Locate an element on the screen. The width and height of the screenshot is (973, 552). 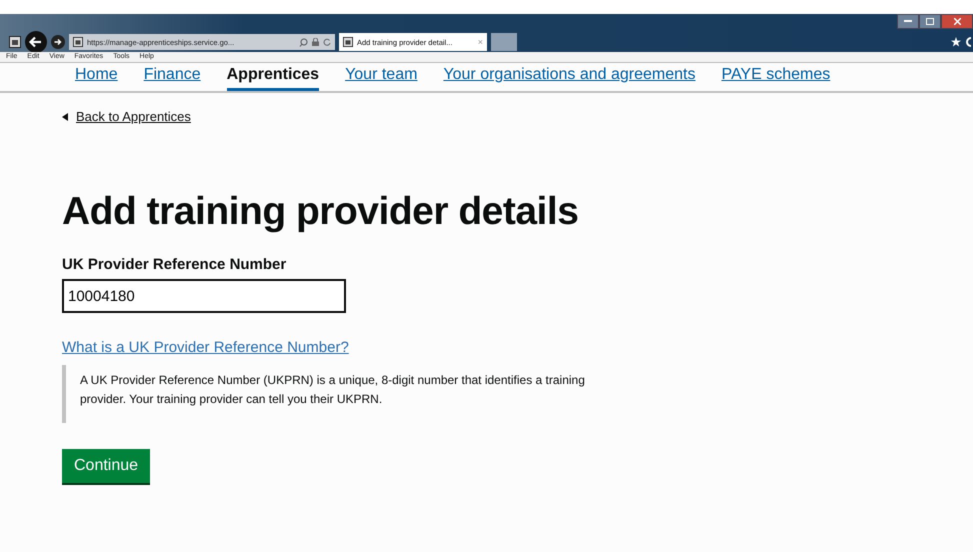
refresh-icon is located at coordinates (327, 42).